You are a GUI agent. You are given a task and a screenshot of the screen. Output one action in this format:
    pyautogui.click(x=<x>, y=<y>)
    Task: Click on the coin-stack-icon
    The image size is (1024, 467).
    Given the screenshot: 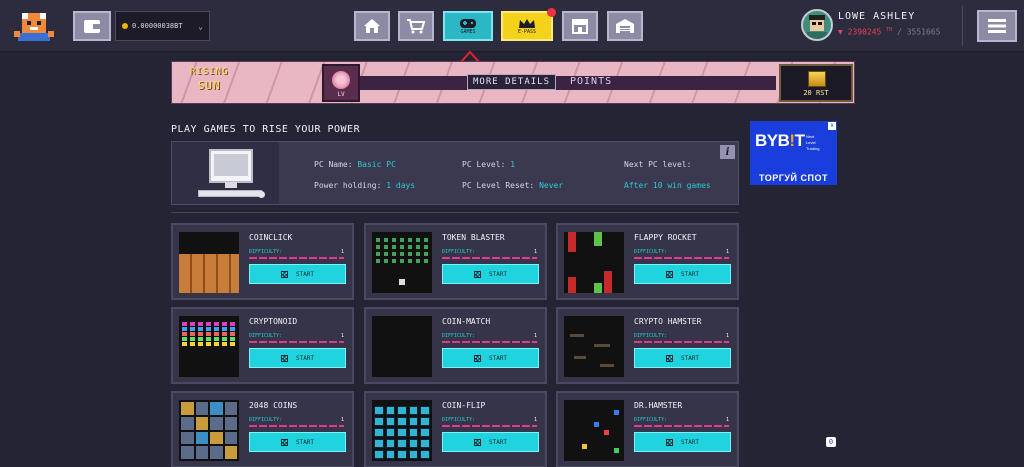 What is the action you would take?
    pyautogui.click(x=817, y=79)
    